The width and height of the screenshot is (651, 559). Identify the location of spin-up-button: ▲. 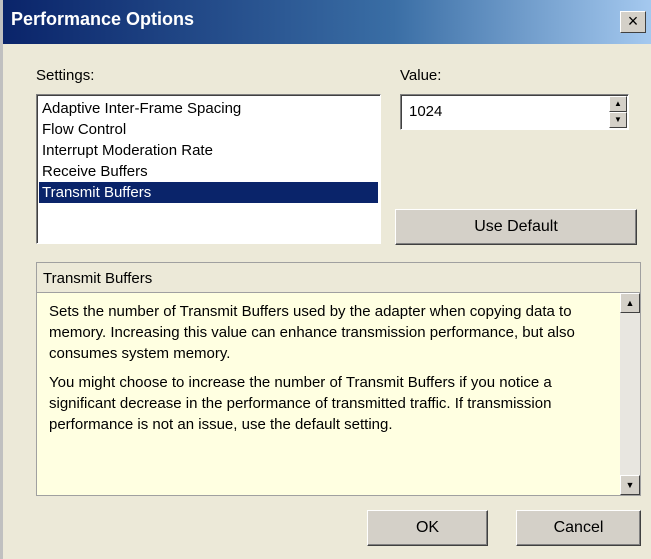
(618, 104).